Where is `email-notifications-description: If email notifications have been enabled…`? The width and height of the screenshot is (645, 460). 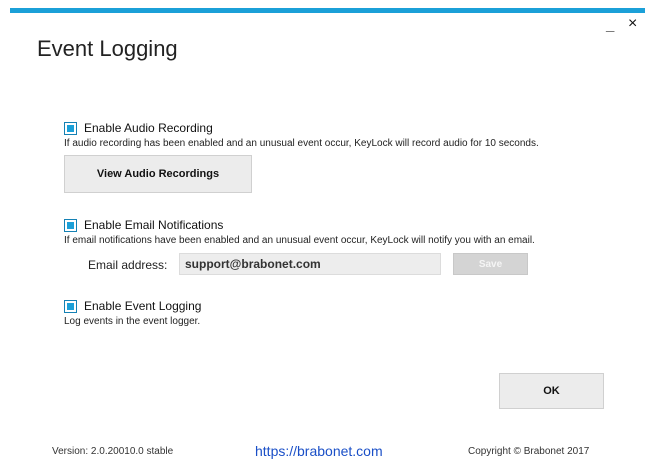
email-notifications-description: If email notifications have been enabled… is located at coordinates (299, 240).